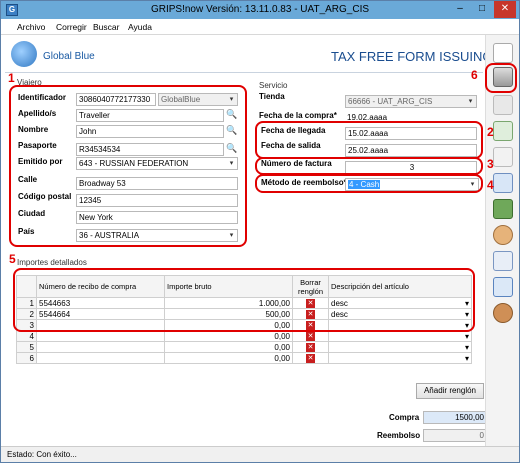 This screenshot has height=463, width=520. Describe the element at coordinates (399, 435) in the screenshot. I see `reembolso-label: Reembolso` at that location.